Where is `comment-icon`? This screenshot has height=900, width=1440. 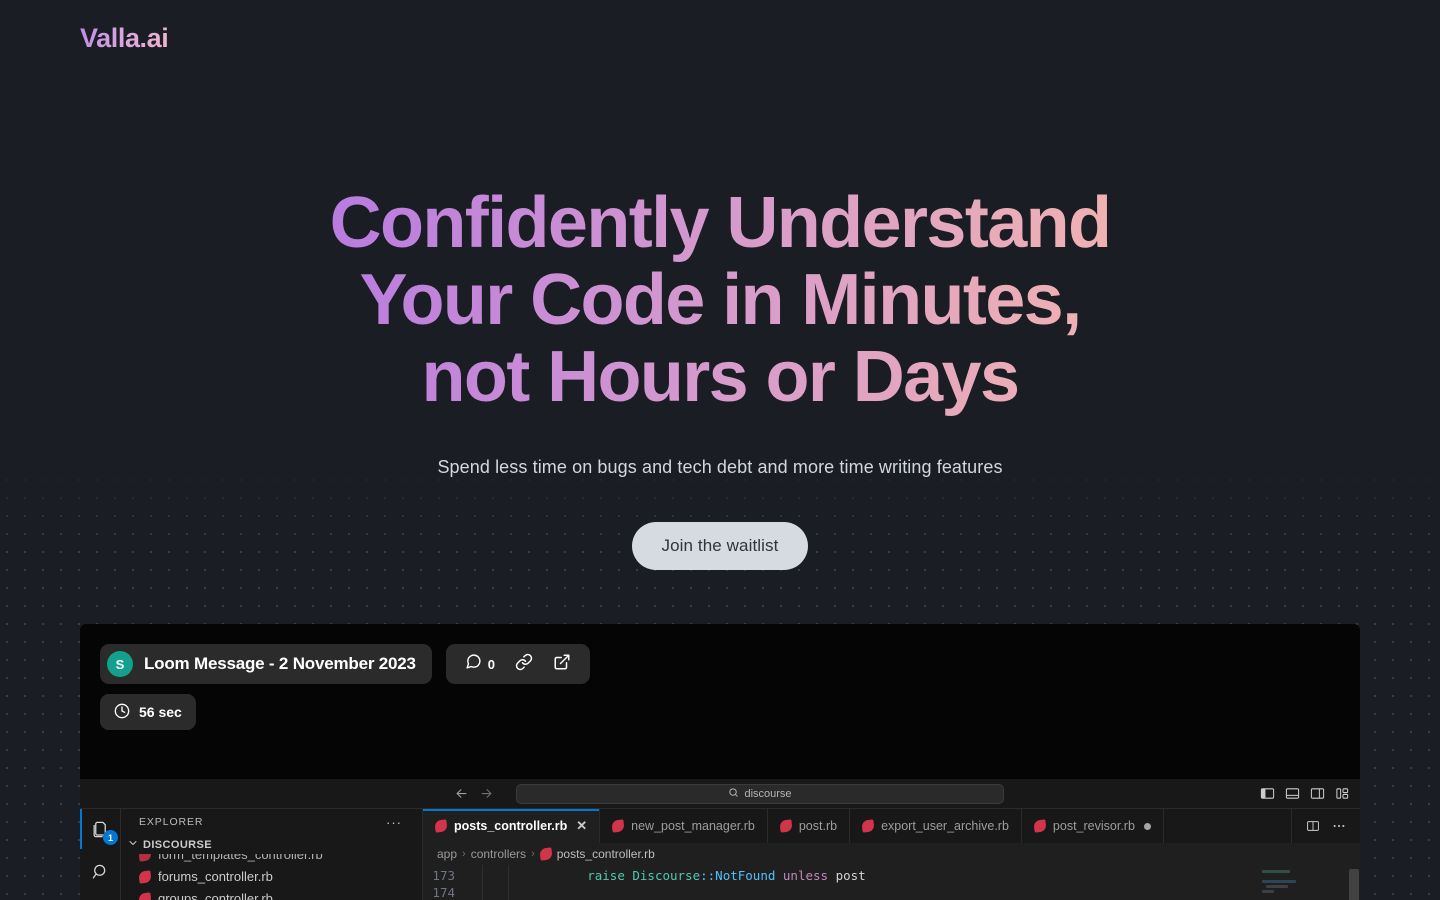
comment-icon is located at coordinates (473, 664).